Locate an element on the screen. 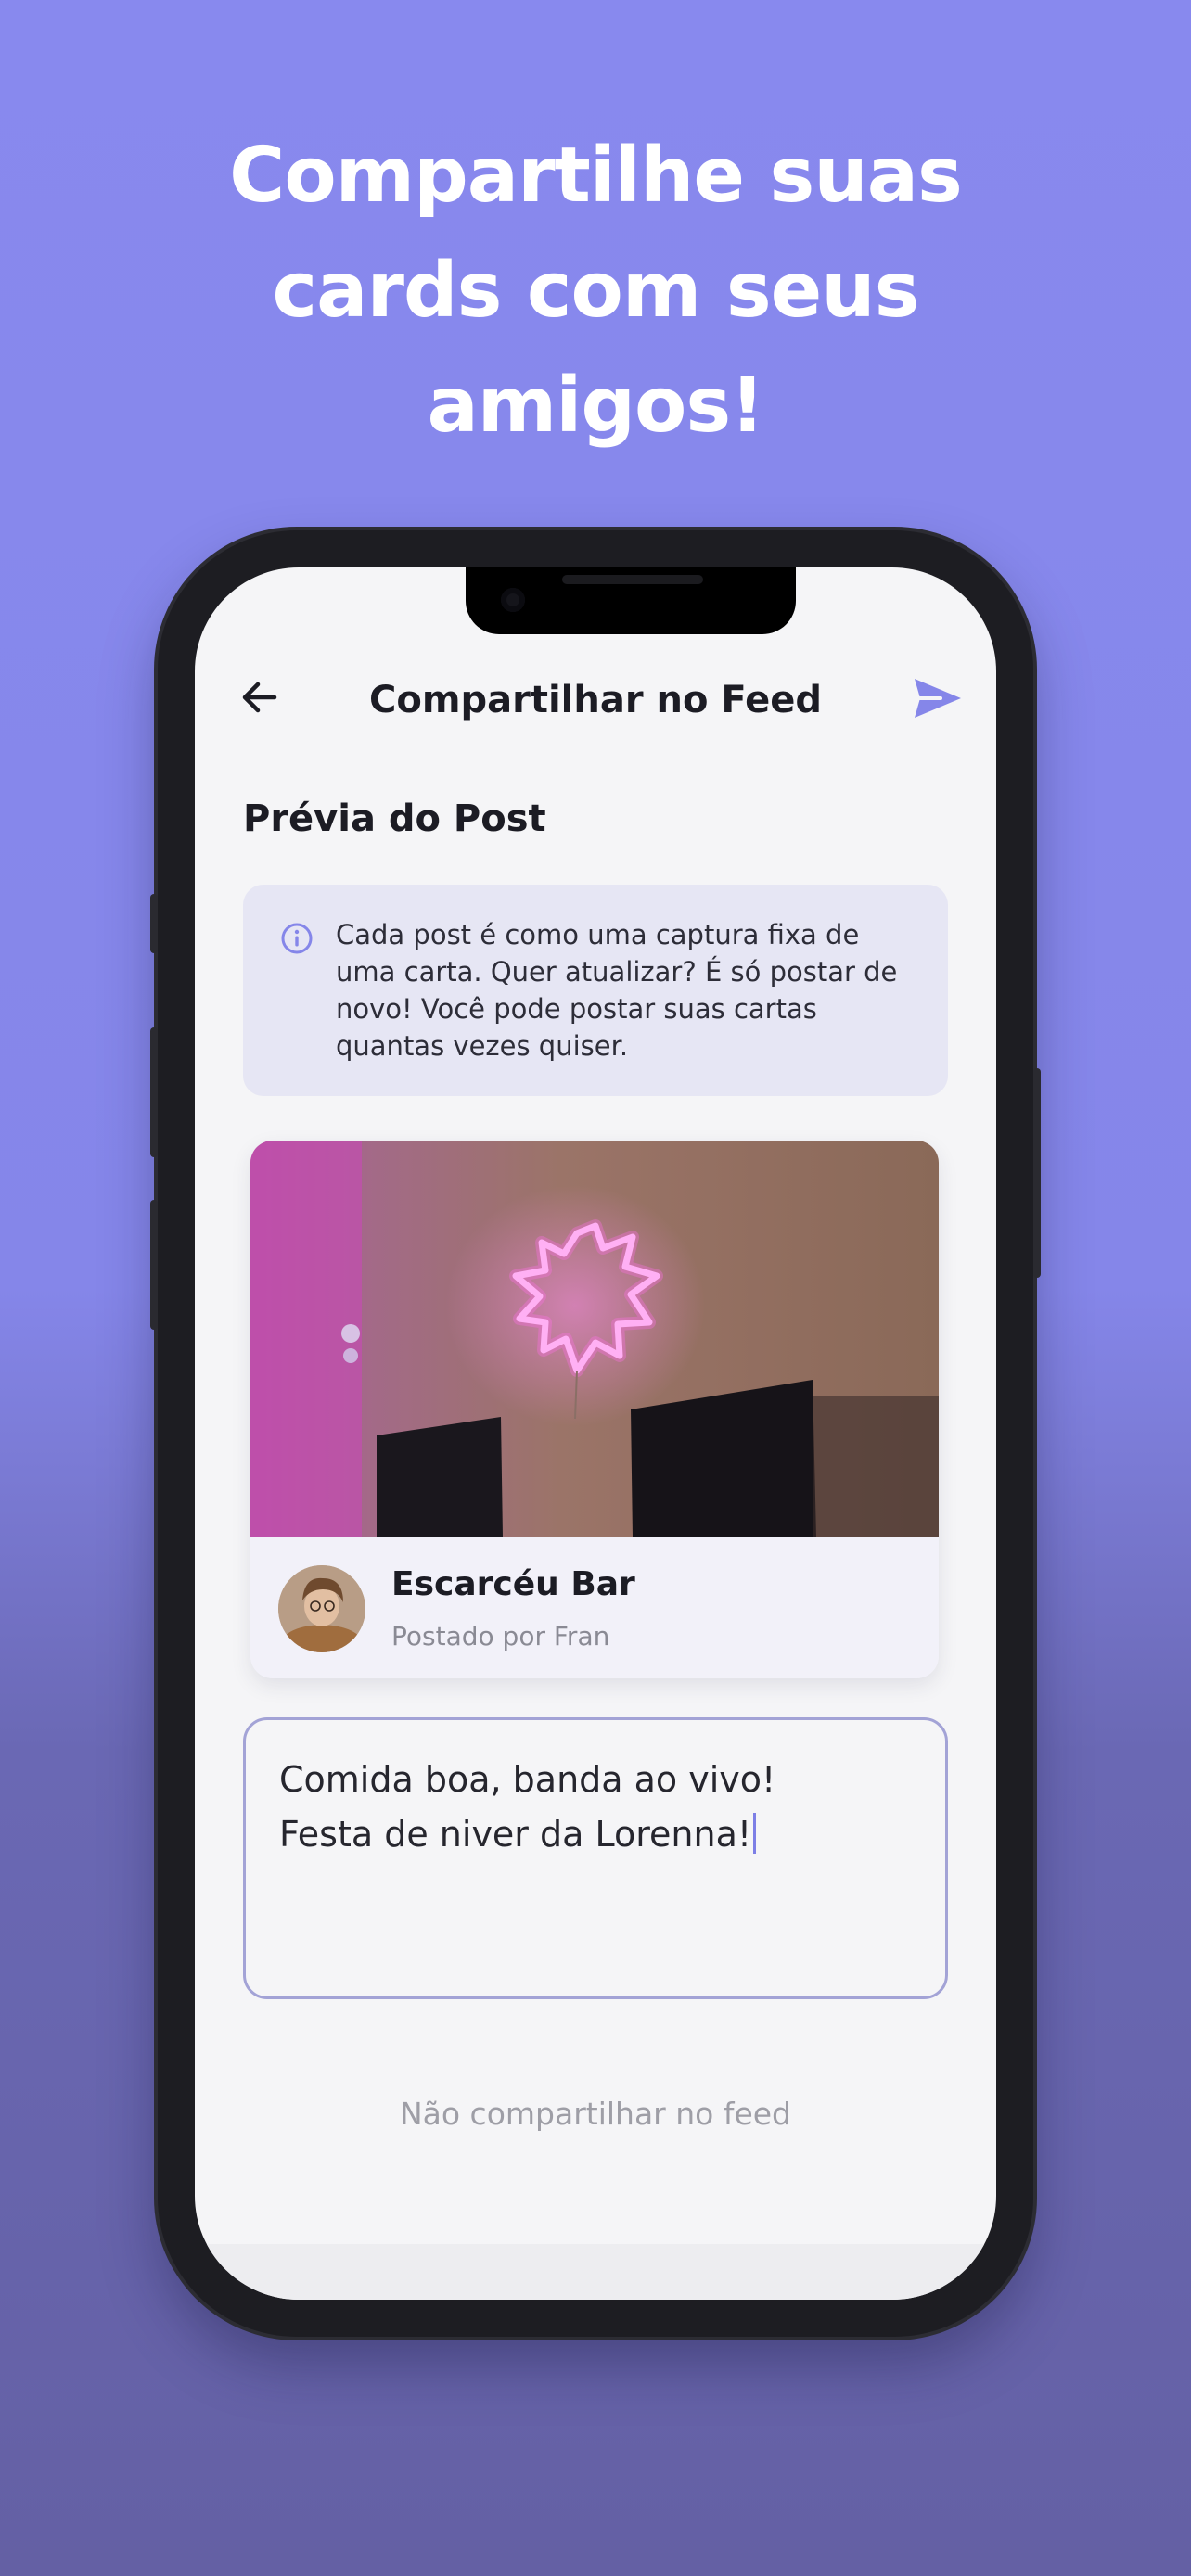 The height and width of the screenshot is (2576, 1191). avatar is located at coordinates (321, 1608).